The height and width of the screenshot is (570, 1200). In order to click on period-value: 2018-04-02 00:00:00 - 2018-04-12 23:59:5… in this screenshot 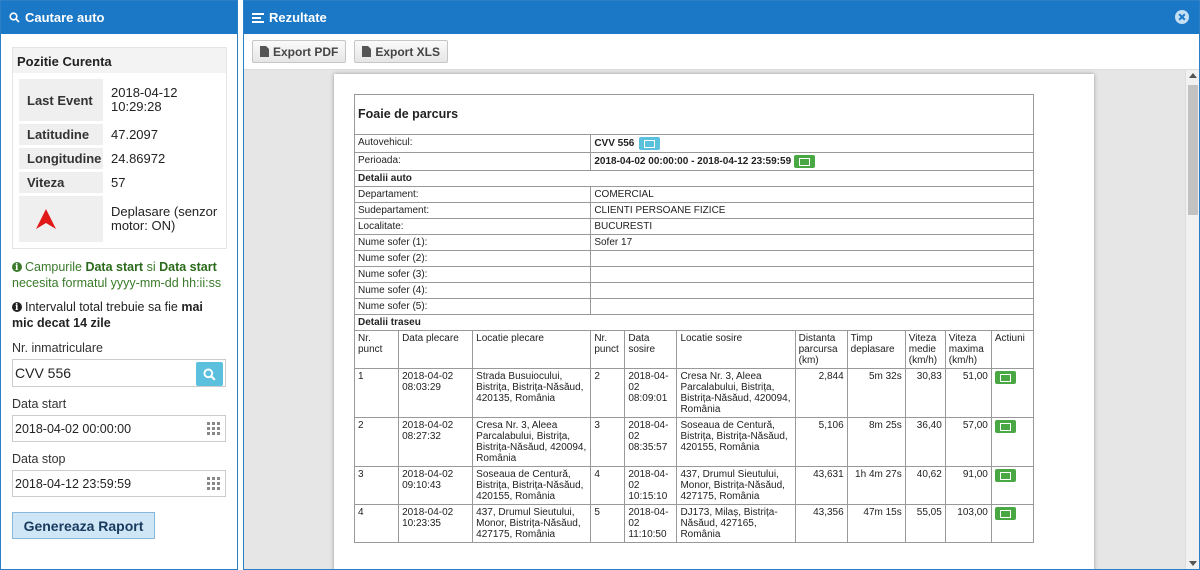, I will do `click(693, 162)`.